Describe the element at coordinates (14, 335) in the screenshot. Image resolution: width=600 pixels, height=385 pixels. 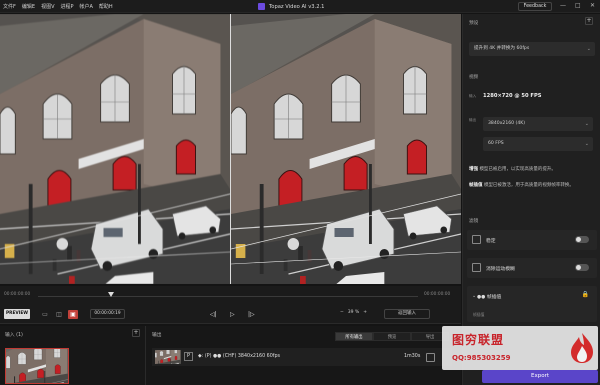
I see `input-heading: 输入 (1)` at that location.